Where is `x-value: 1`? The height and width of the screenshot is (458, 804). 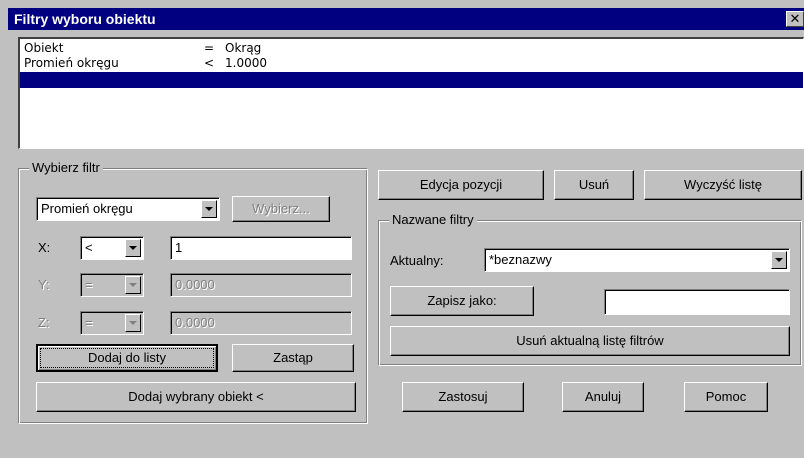
x-value: 1 is located at coordinates (179, 247).